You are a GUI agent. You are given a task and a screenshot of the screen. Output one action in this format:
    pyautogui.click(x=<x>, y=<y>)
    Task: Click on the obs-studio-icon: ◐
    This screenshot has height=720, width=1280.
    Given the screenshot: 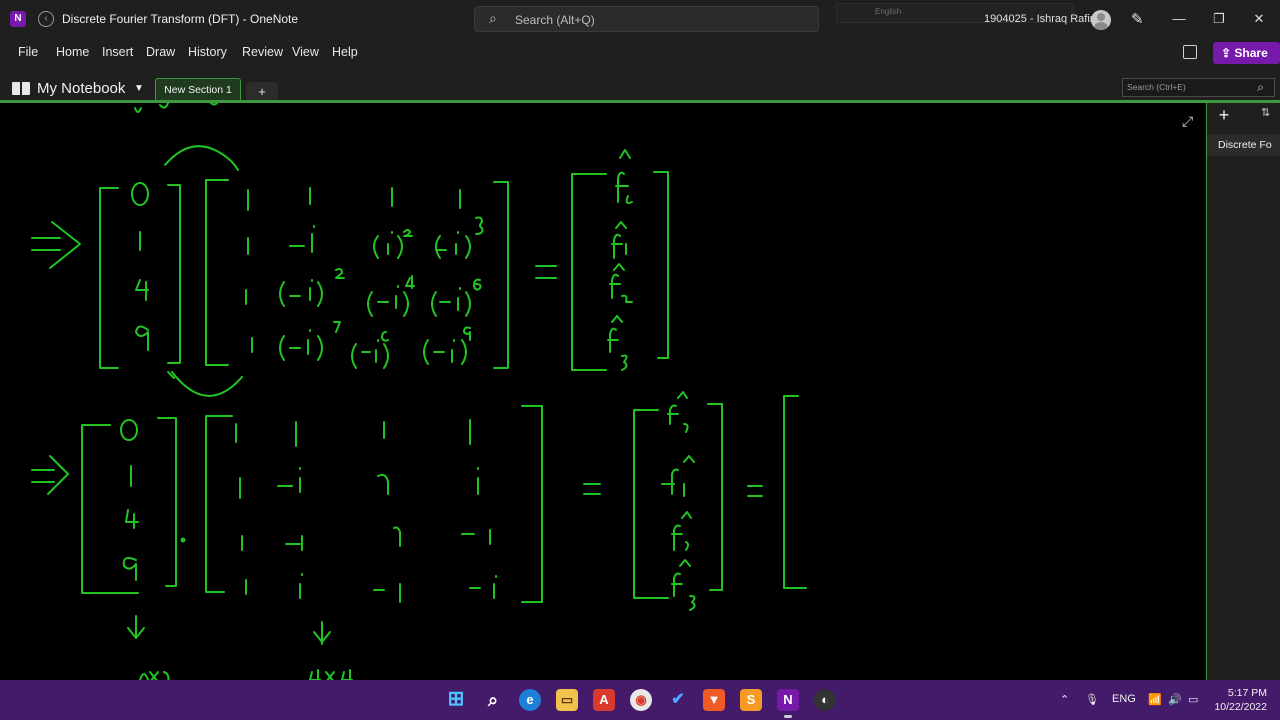 What is the action you would take?
    pyautogui.click(x=825, y=700)
    